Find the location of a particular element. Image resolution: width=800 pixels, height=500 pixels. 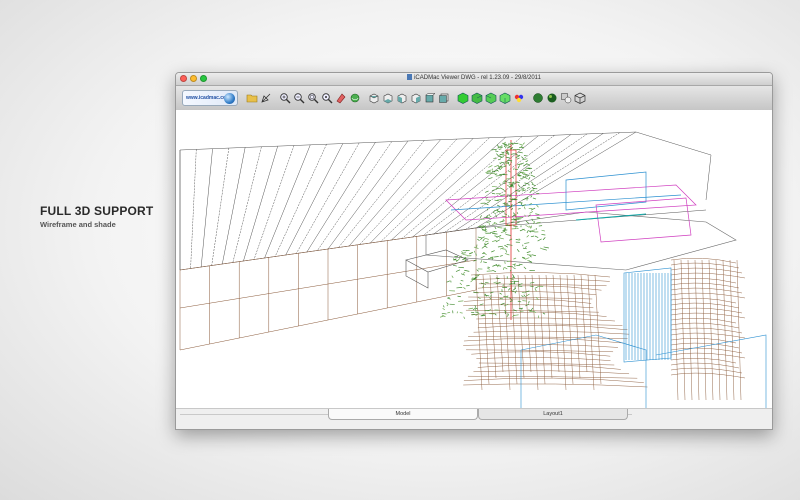

view-back-icon is located at coordinates (443, 98).